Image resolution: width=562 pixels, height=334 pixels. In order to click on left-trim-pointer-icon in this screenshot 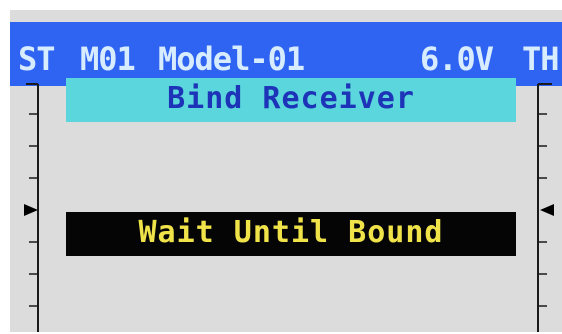, I will do `click(31, 210)`.